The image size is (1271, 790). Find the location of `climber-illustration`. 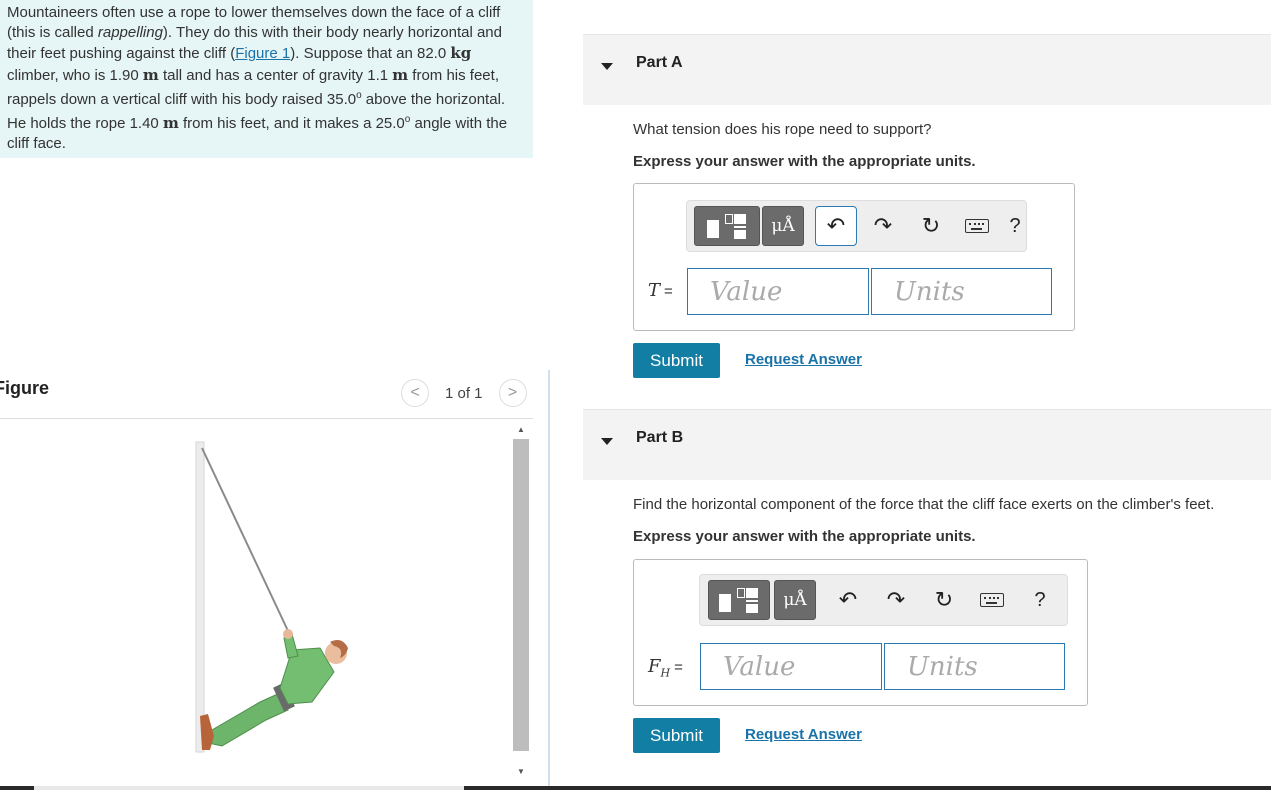

climber-illustration is located at coordinates (271, 597).